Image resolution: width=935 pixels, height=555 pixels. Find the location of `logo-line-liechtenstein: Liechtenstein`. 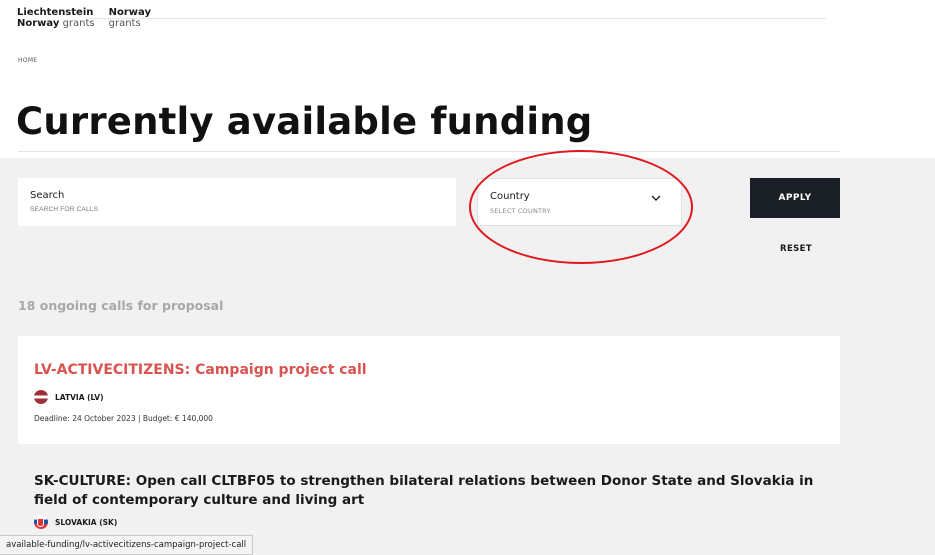

logo-line-liechtenstein: Liechtenstein is located at coordinates (55, 12).